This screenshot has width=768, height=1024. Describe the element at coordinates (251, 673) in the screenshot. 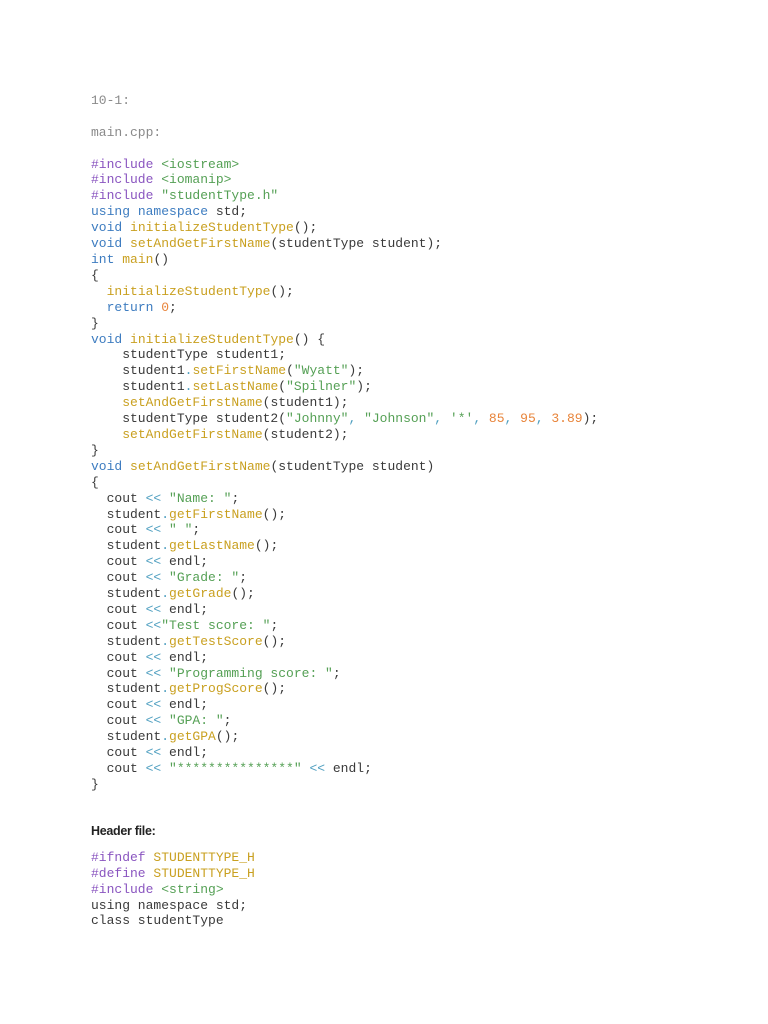

I see `code-token: "Programming score: "` at that location.